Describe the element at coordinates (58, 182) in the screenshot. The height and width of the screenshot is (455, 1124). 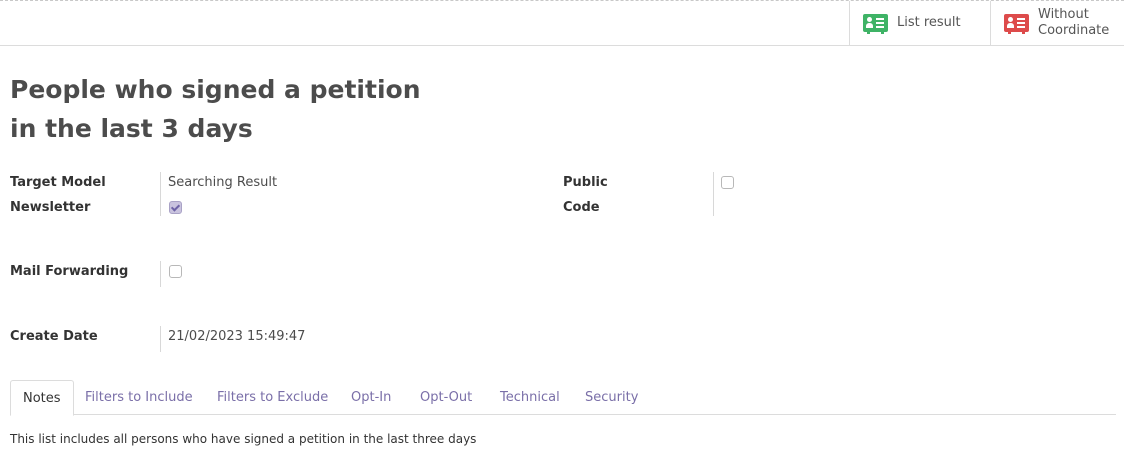
I see `target-model-label: Target Model` at that location.